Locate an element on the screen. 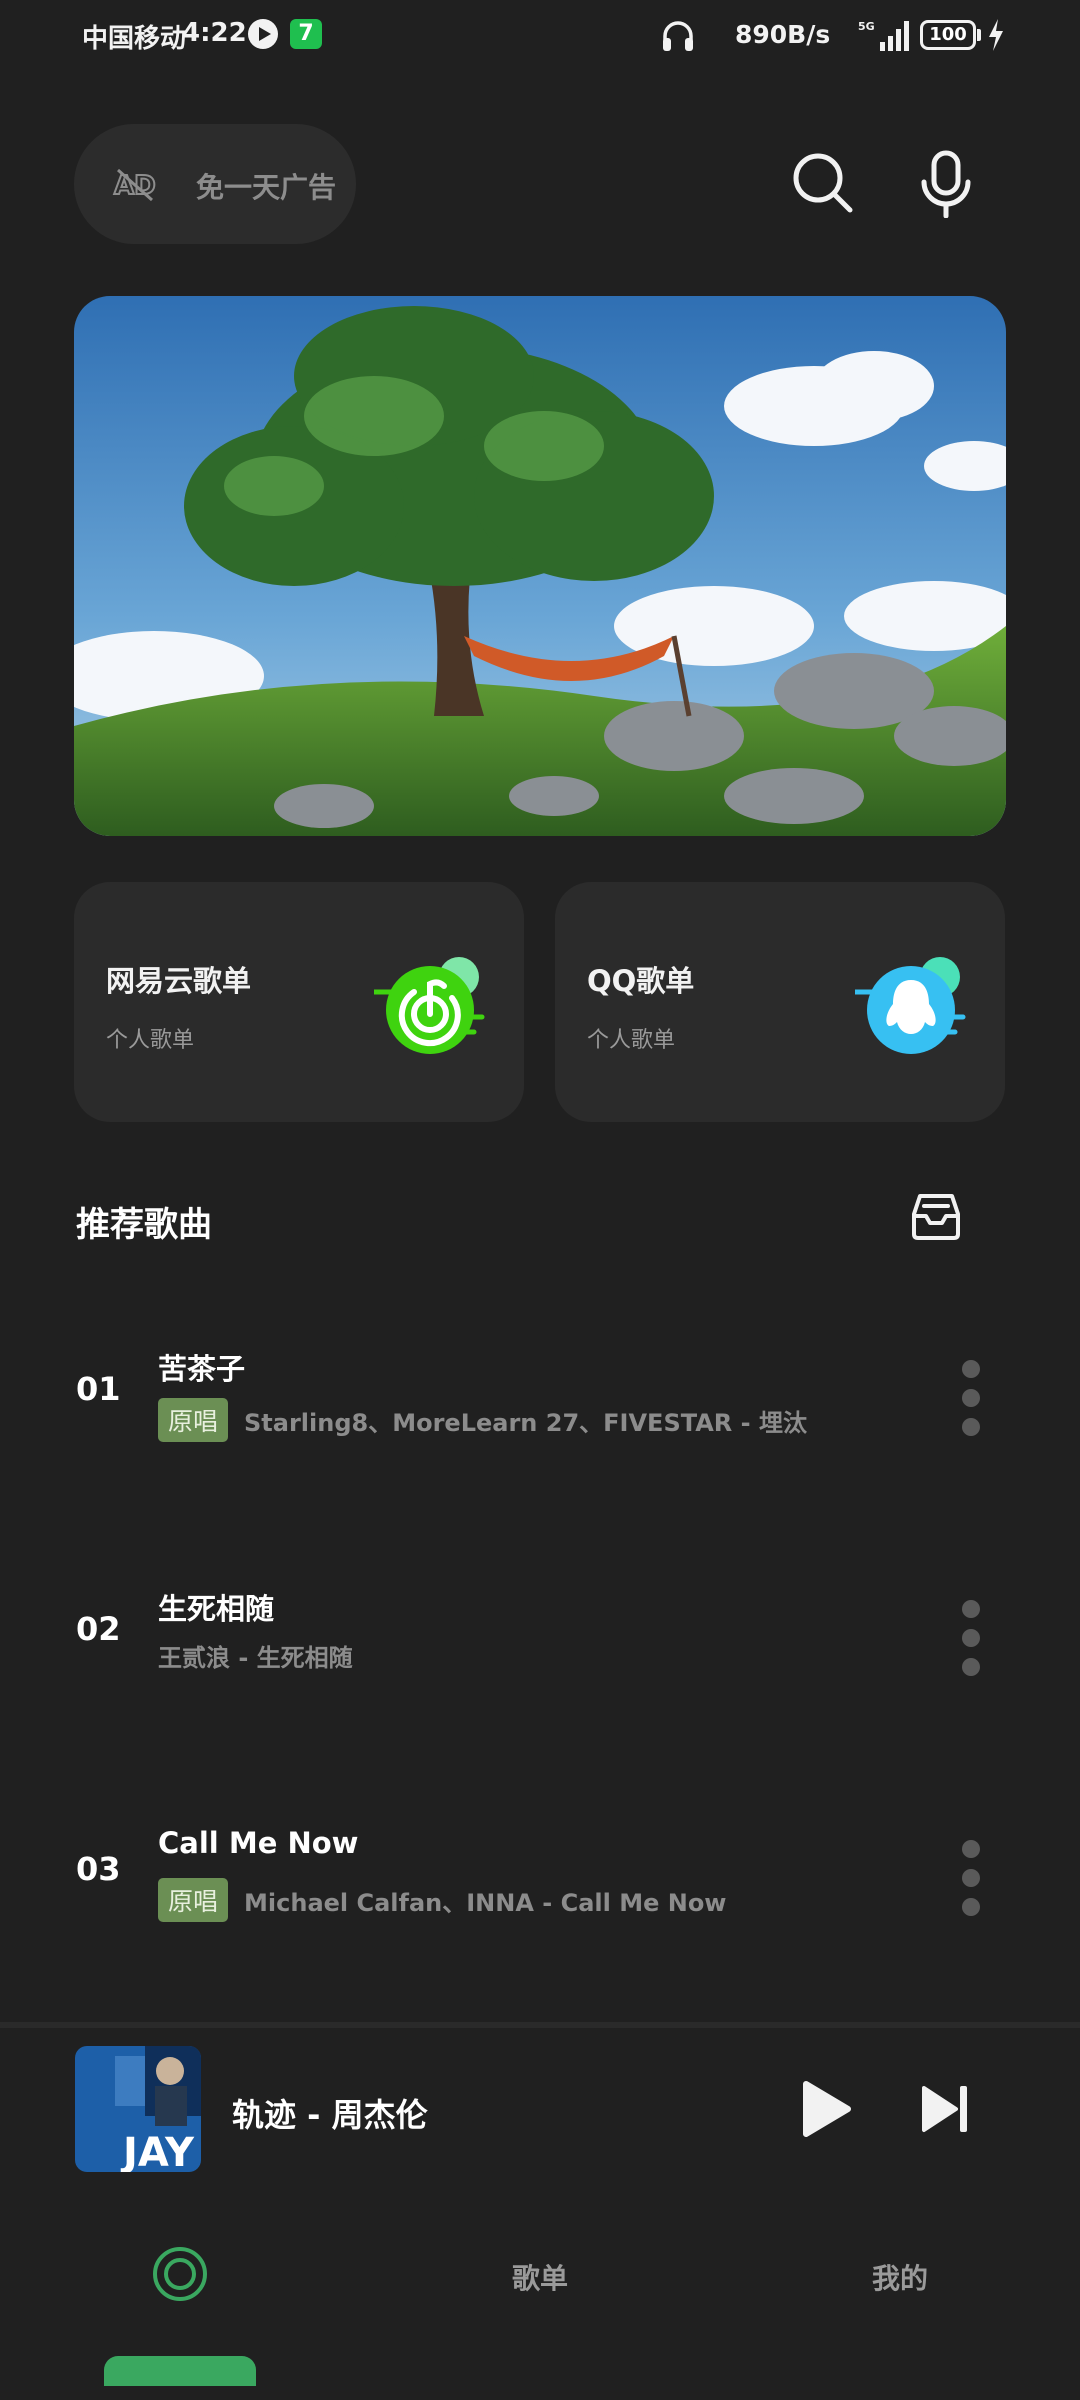 This screenshot has width=1080, height=2400. notification-badge: 7 is located at coordinates (306, 34).